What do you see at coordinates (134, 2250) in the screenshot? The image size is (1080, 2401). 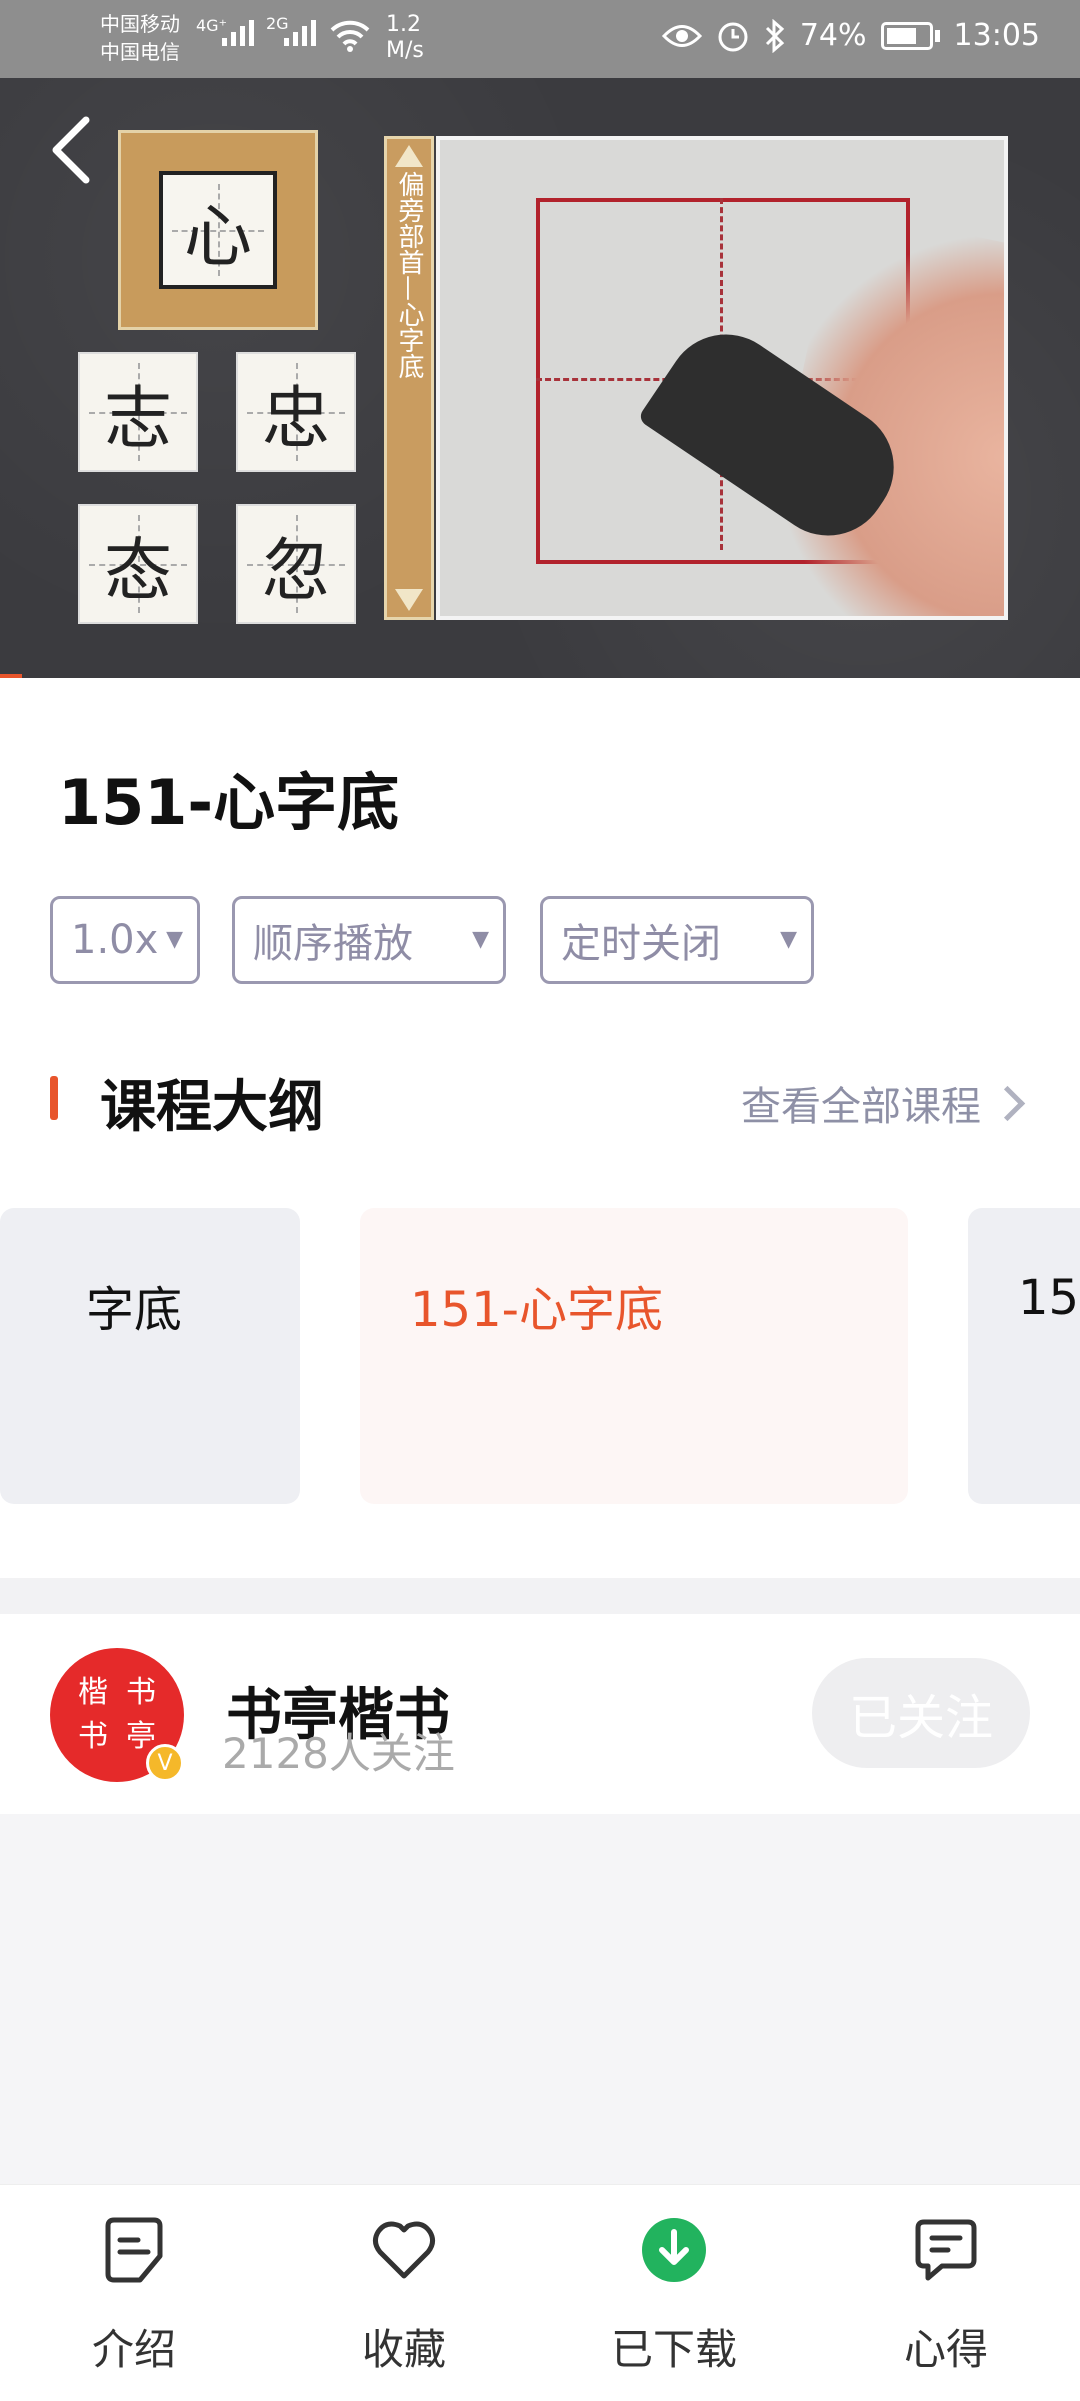 I see `document-icon` at bounding box center [134, 2250].